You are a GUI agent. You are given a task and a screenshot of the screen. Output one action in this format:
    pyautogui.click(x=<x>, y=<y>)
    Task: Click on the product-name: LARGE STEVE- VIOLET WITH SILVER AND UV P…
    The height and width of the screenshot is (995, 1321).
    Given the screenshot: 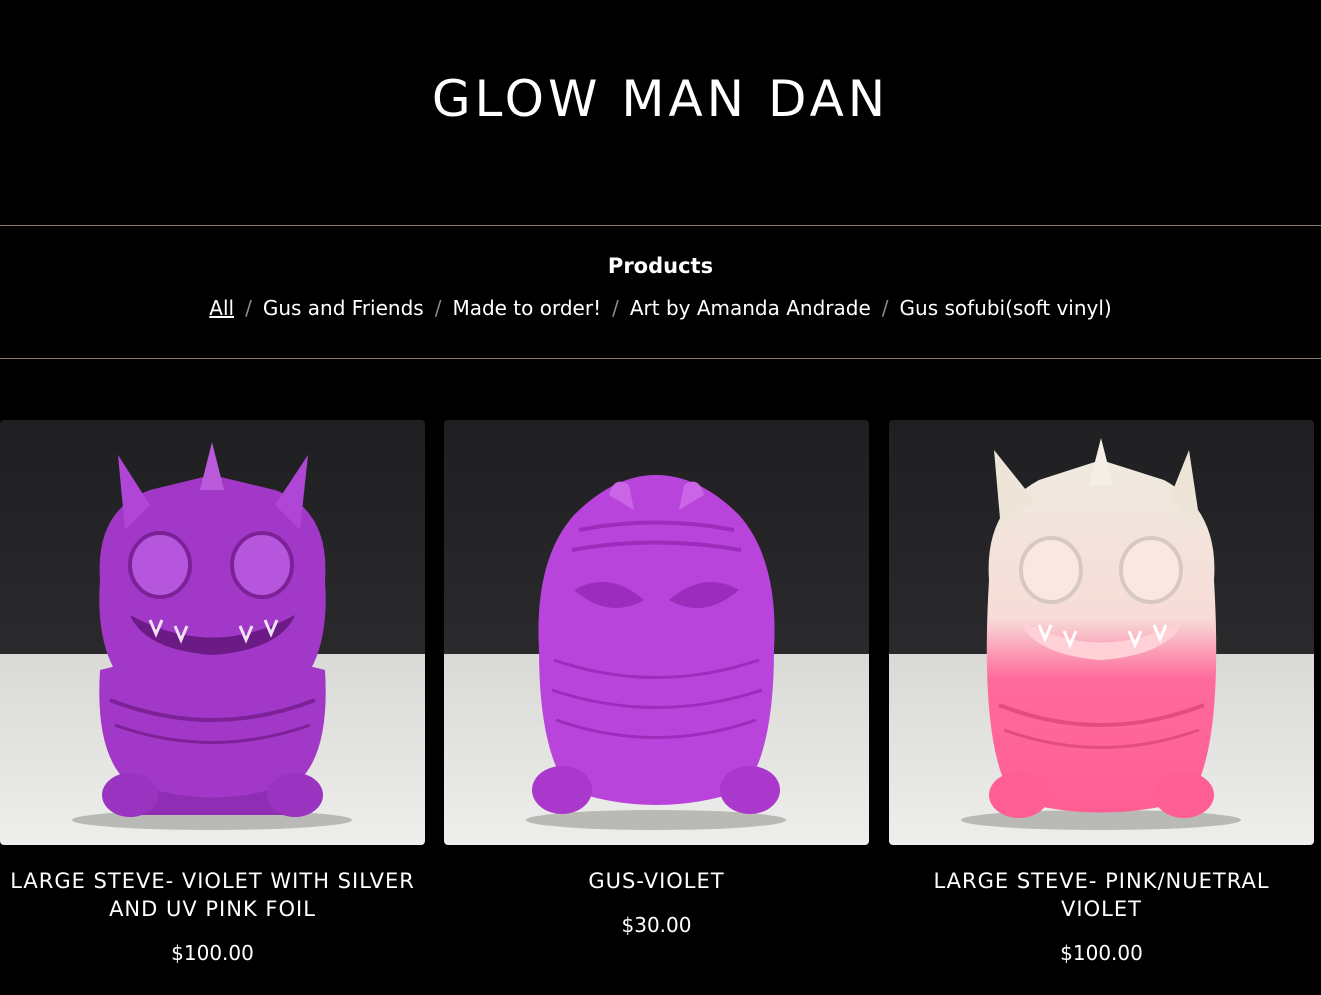 What is the action you would take?
    pyautogui.click(x=212, y=895)
    